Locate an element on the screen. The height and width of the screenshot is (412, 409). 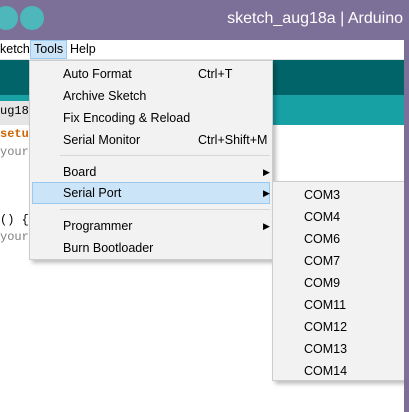
menu-item-label: Programmer is located at coordinates (98, 226).